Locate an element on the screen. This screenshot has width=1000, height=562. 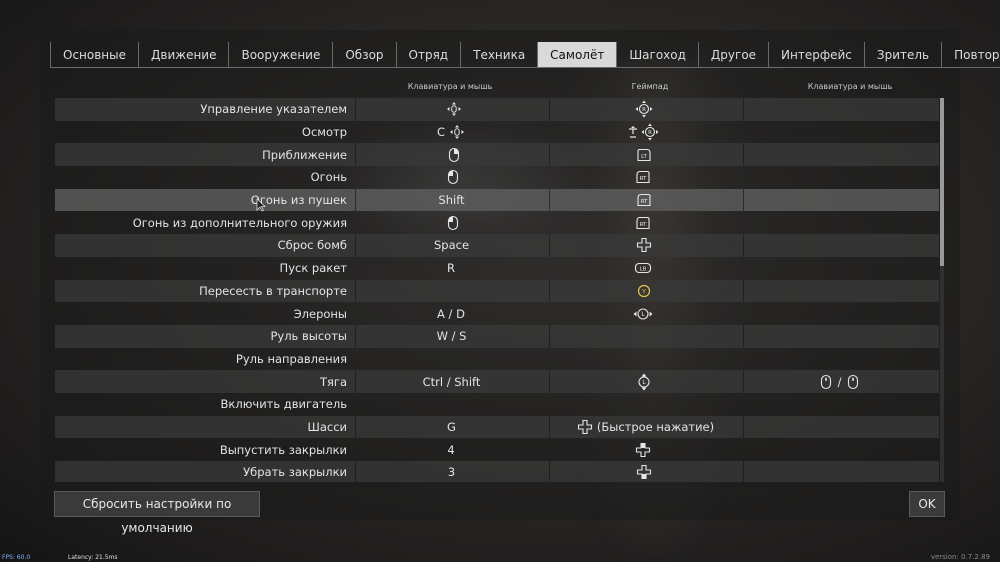
tab-9: Интерфейс is located at coordinates (816, 55).